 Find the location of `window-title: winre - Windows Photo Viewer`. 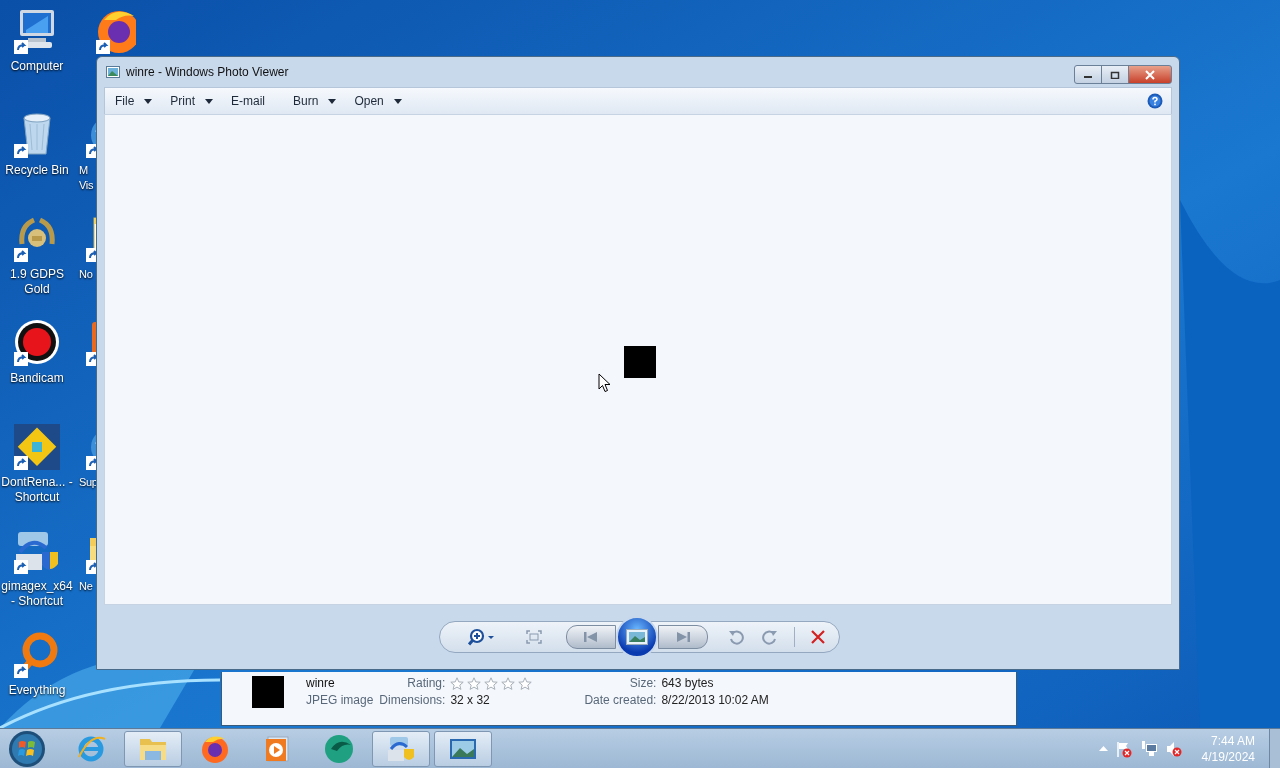

window-title: winre - Windows Photo Viewer is located at coordinates (208, 72).